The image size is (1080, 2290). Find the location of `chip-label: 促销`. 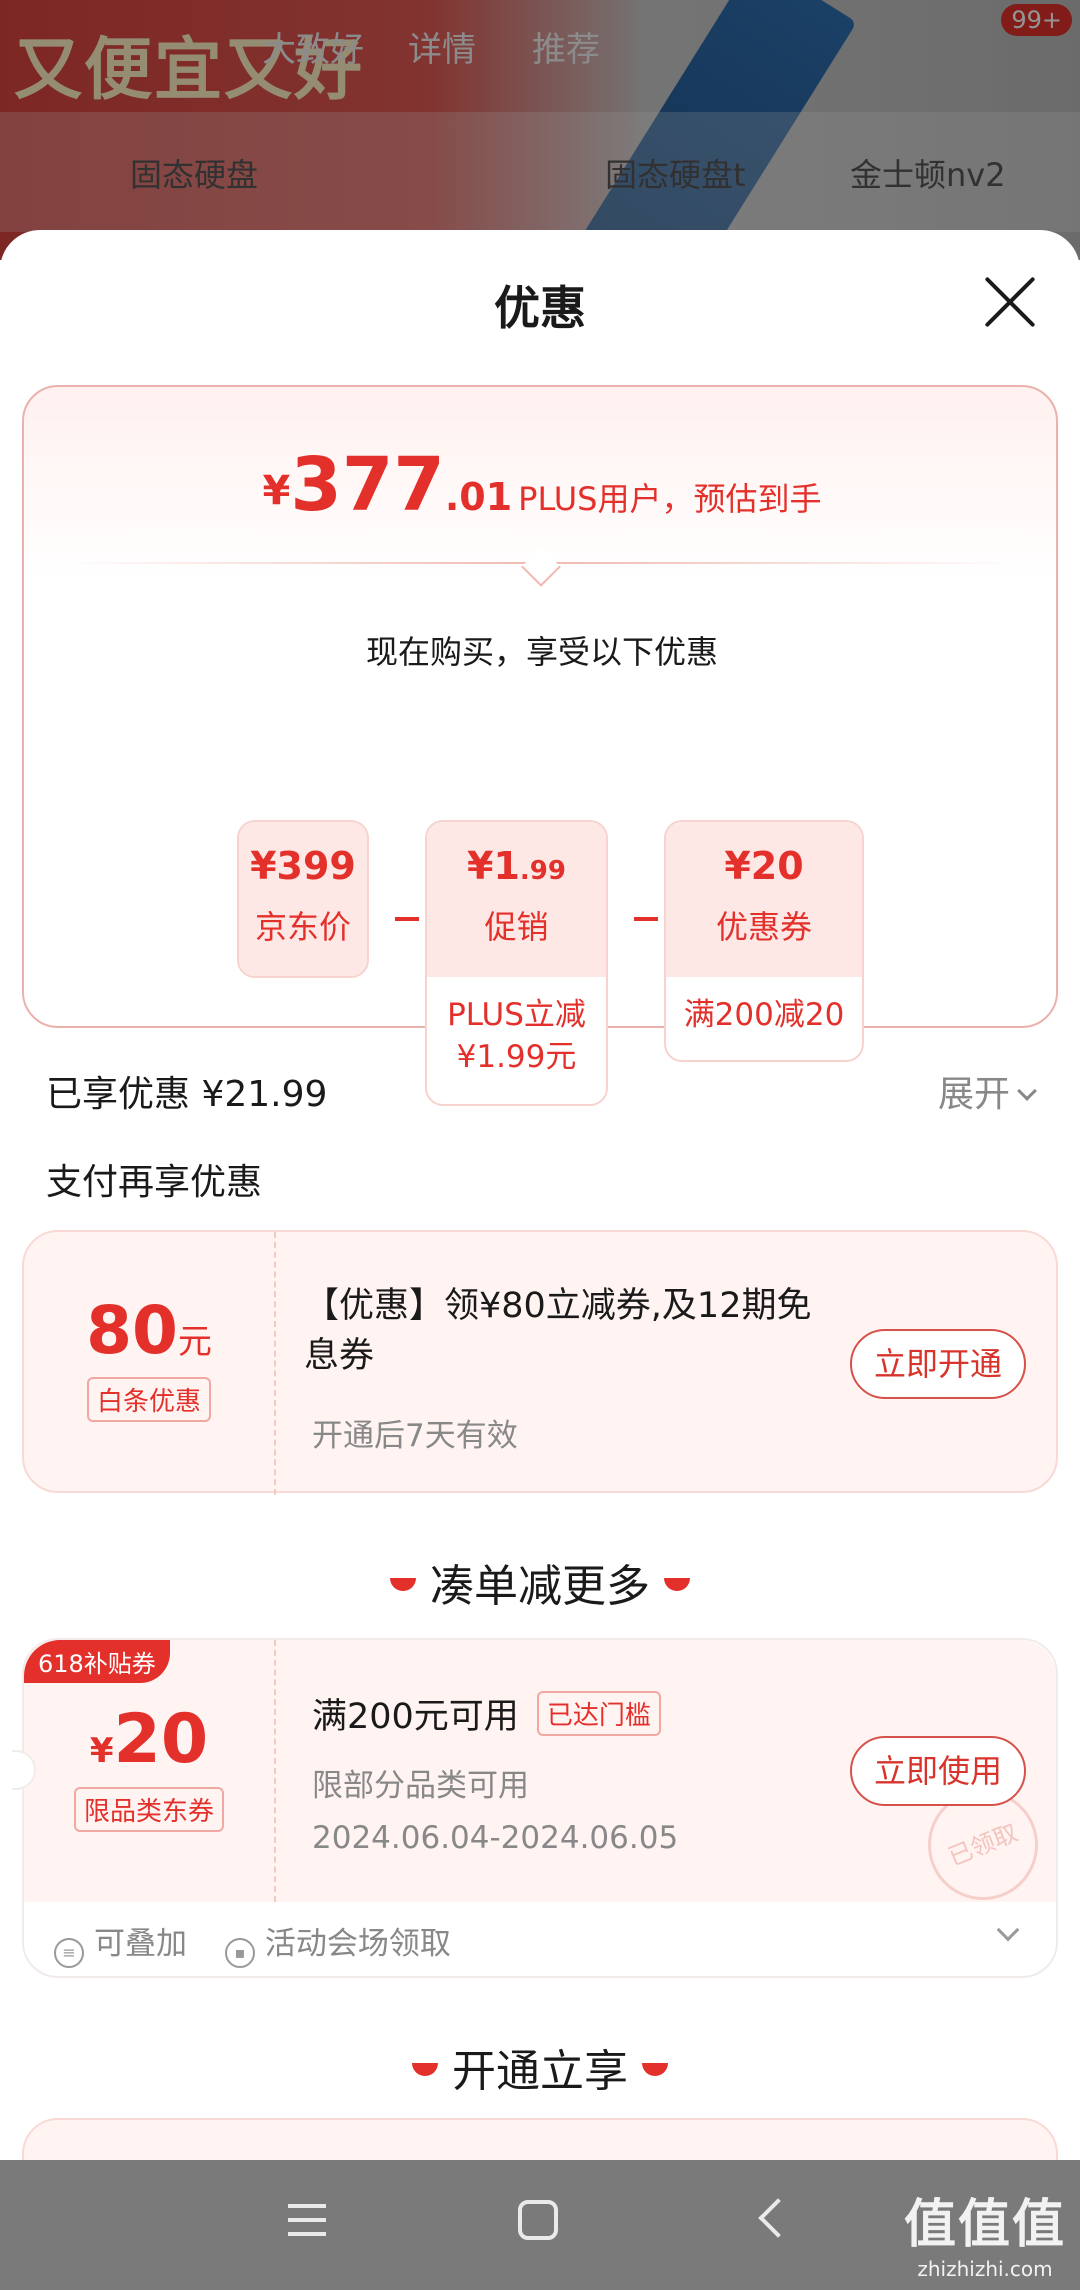

chip-label: 促销 is located at coordinates (516, 927).